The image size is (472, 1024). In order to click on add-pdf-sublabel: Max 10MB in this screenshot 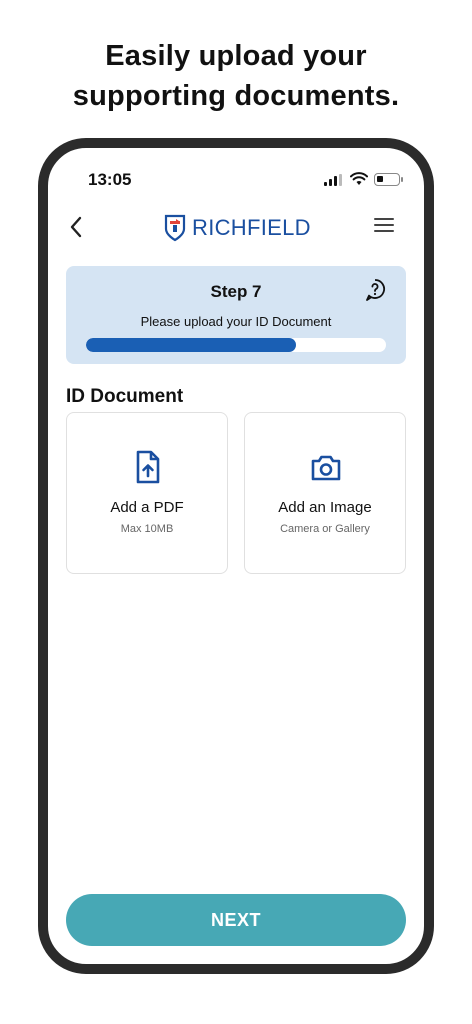, I will do `click(147, 529)`.